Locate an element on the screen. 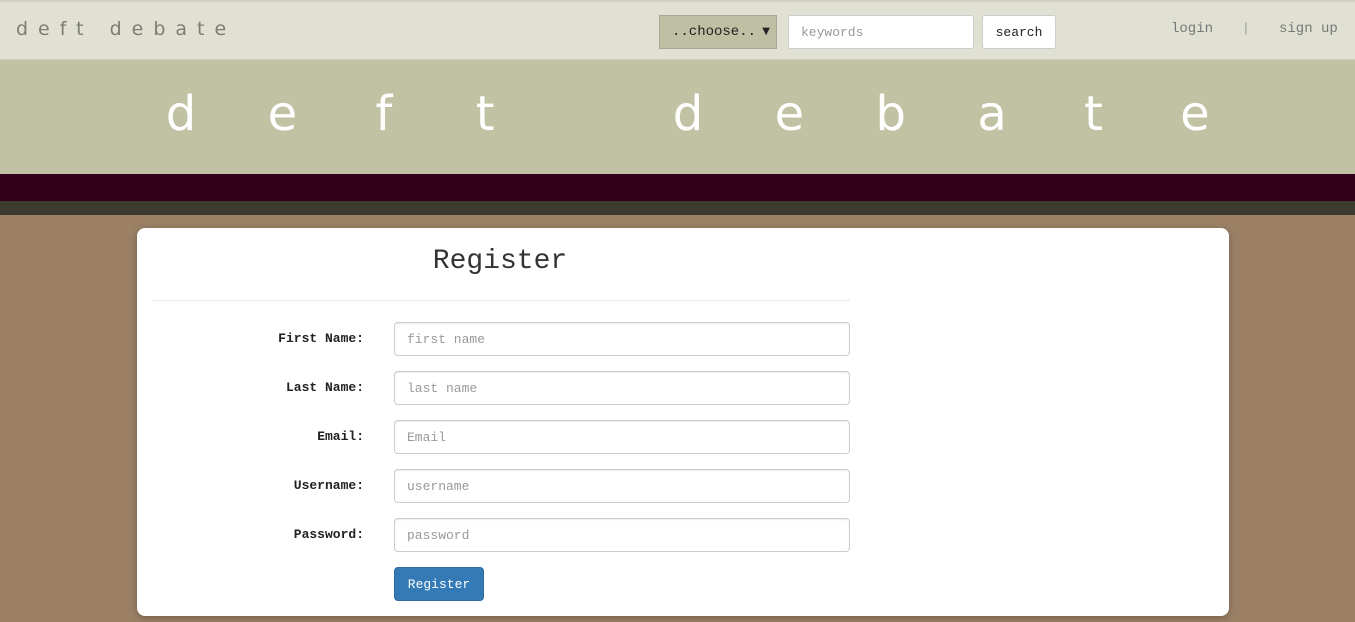 The height and width of the screenshot is (622, 1355). category-select-value: ..choose.. is located at coordinates (714, 32).